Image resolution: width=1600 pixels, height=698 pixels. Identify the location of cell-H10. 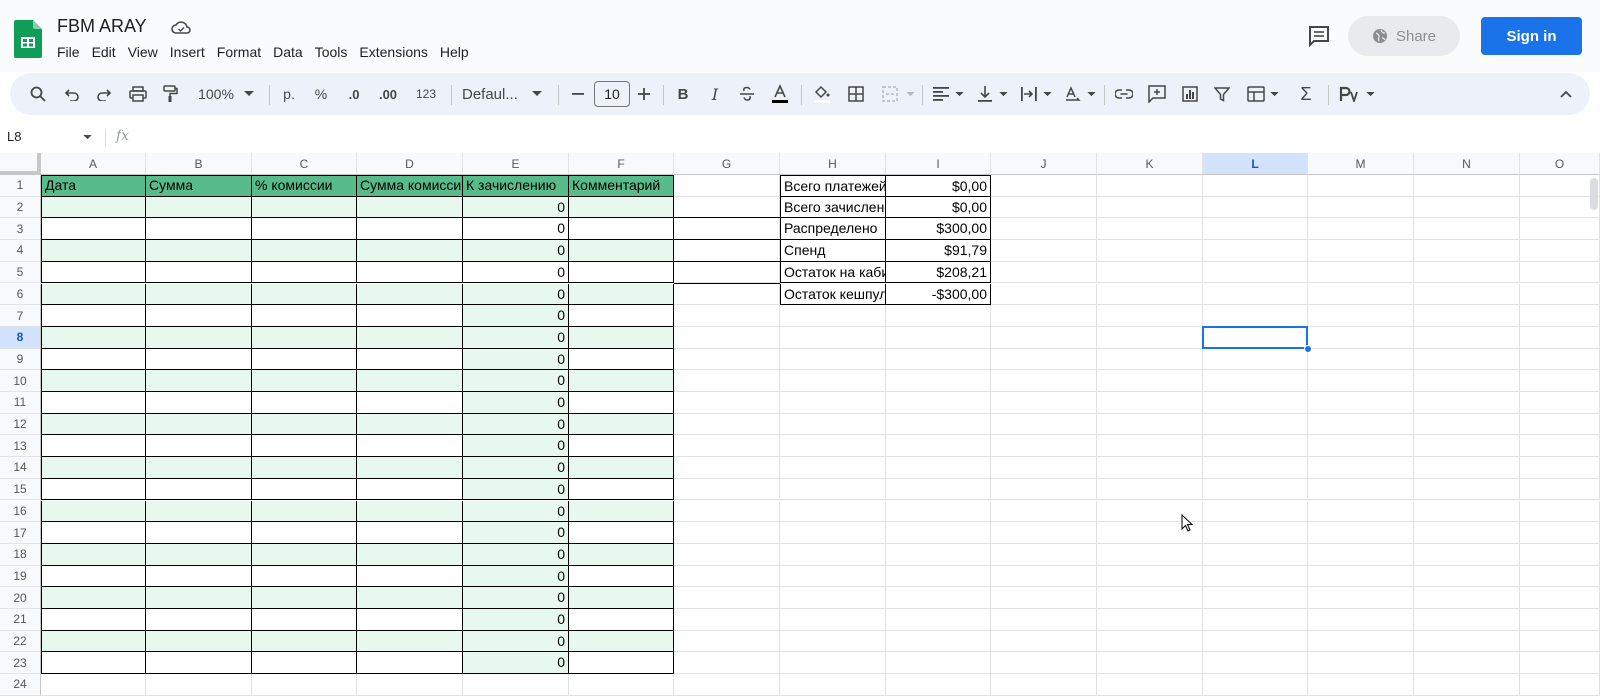
(833, 381).